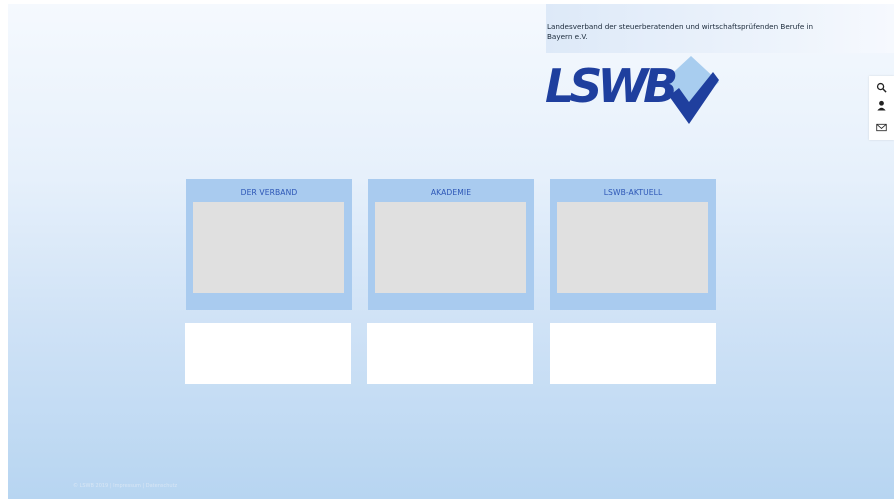 Image resolution: width=894 pixels, height=499 pixels. Describe the element at coordinates (881, 127) in the screenshot. I see `mail-icon` at that location.